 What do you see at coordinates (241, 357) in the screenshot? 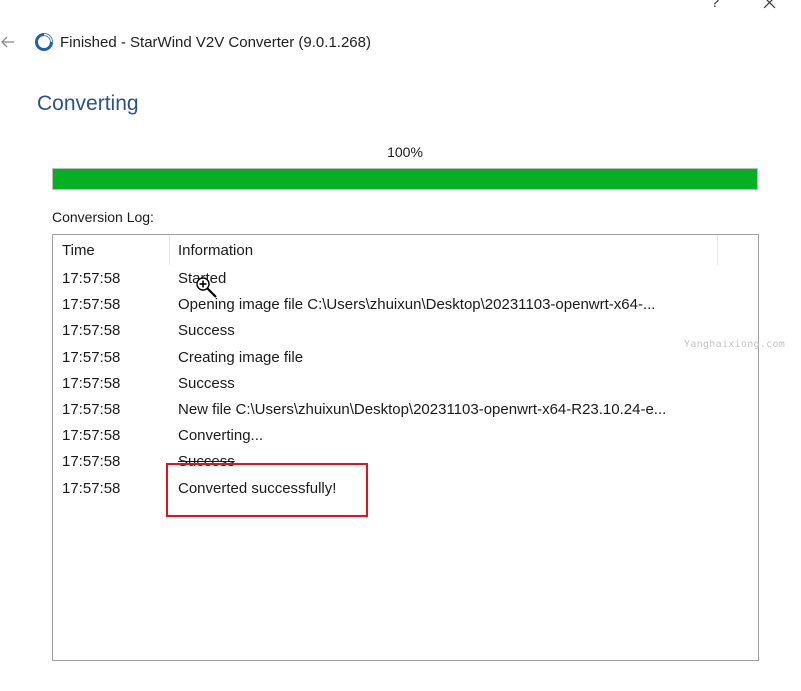
I see `log-info: Creating image file` at bounding box center [241, 357].